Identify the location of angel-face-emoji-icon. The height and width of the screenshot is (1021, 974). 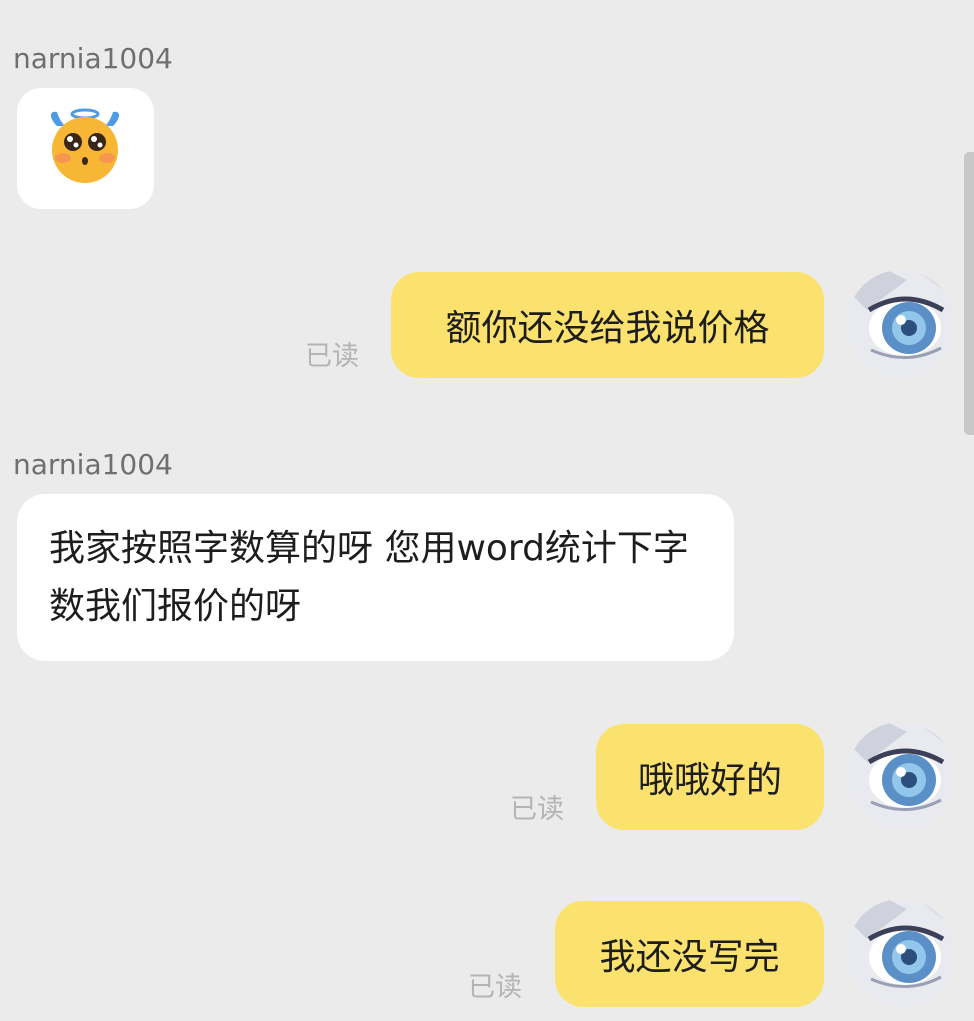
(85, 145).